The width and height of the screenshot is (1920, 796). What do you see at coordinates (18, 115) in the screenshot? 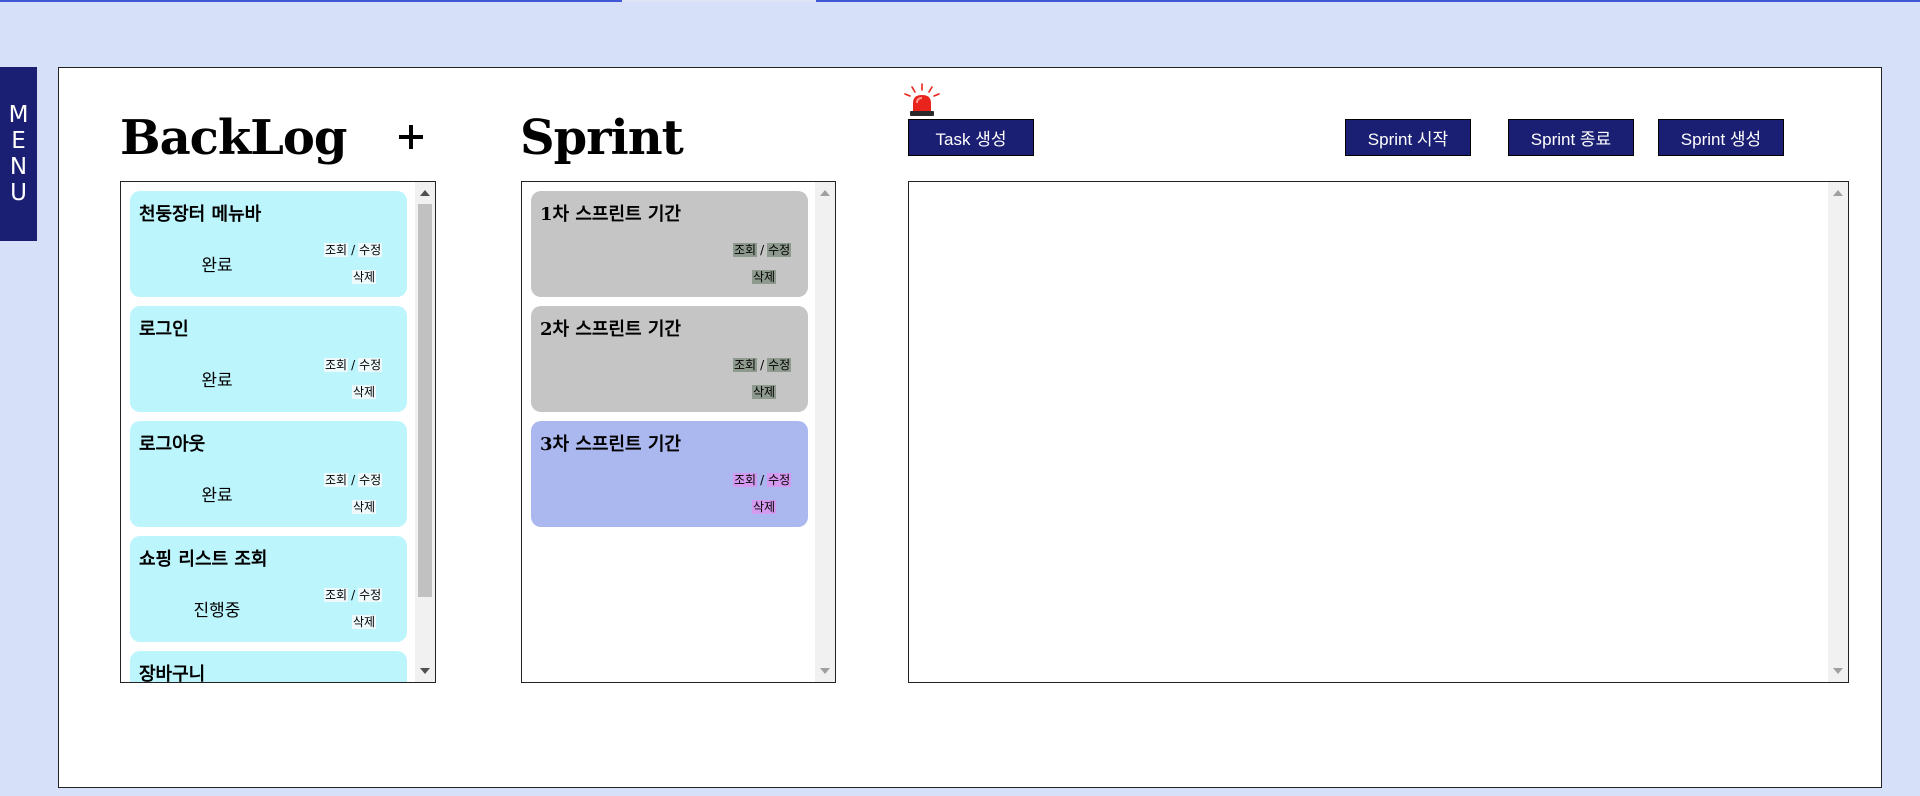
I see `menu-letter: M` at bounding box center [18, 115].